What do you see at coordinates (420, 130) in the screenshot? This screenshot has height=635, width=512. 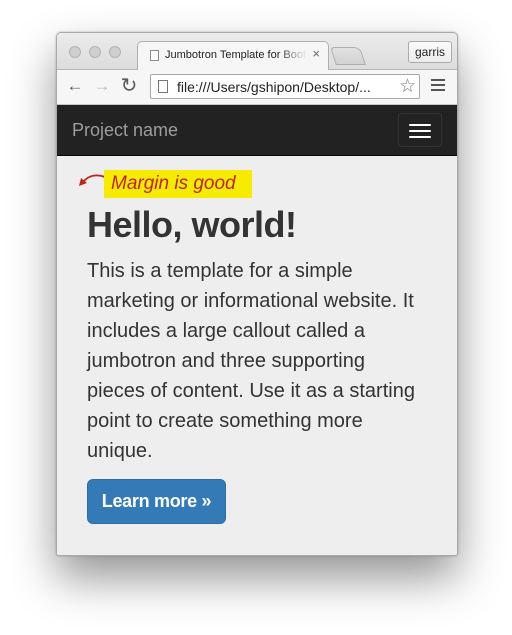 I see `navbar-toggle-button` at bounding box center [420, 130].